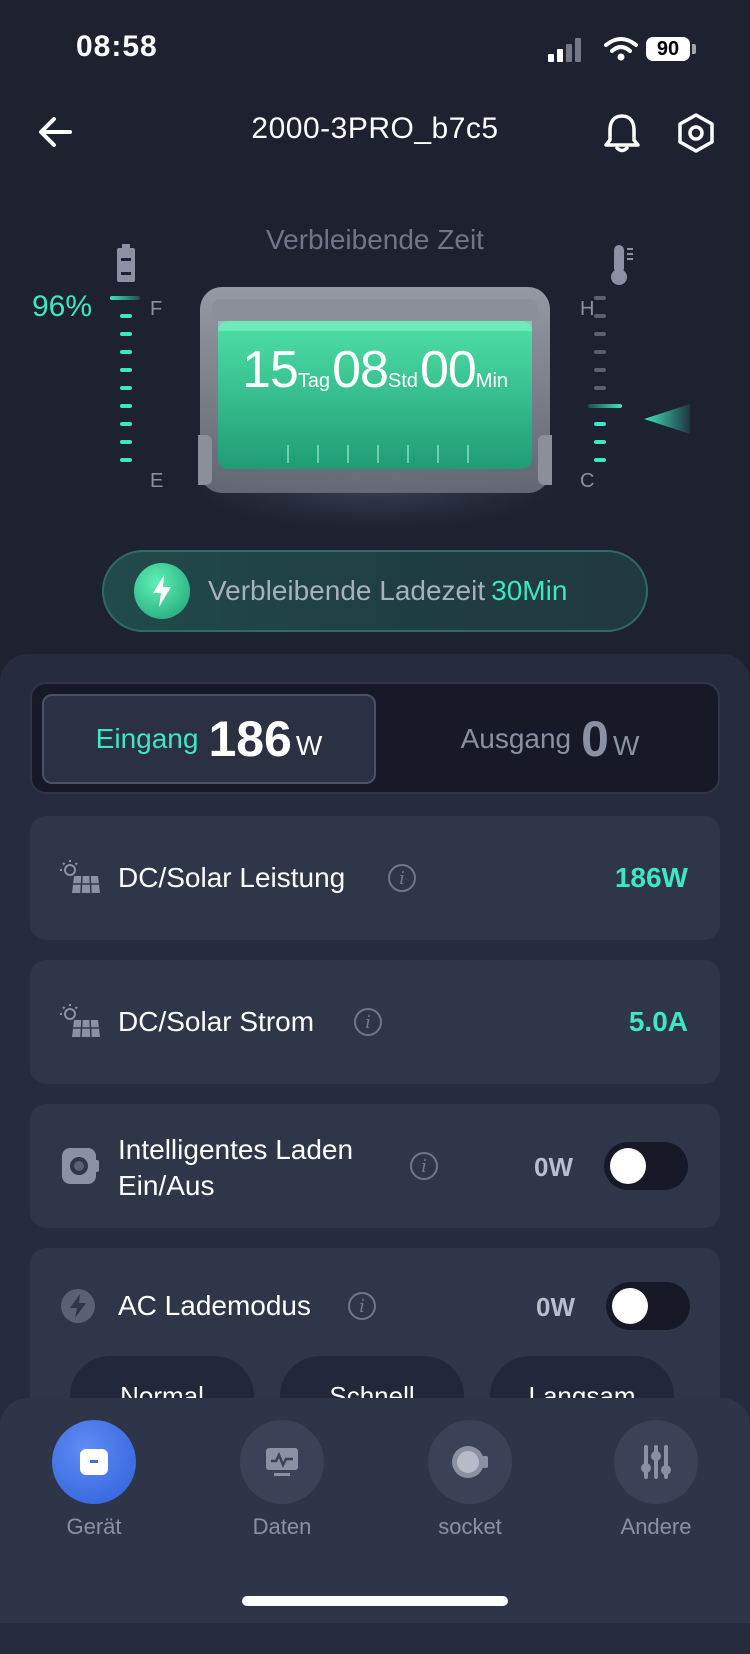 This screenshot has height=1654, width=750. I want to click on smart-charging-card: Intelligentes Laden Ein/Aus i 0W, so click(375, 1166).